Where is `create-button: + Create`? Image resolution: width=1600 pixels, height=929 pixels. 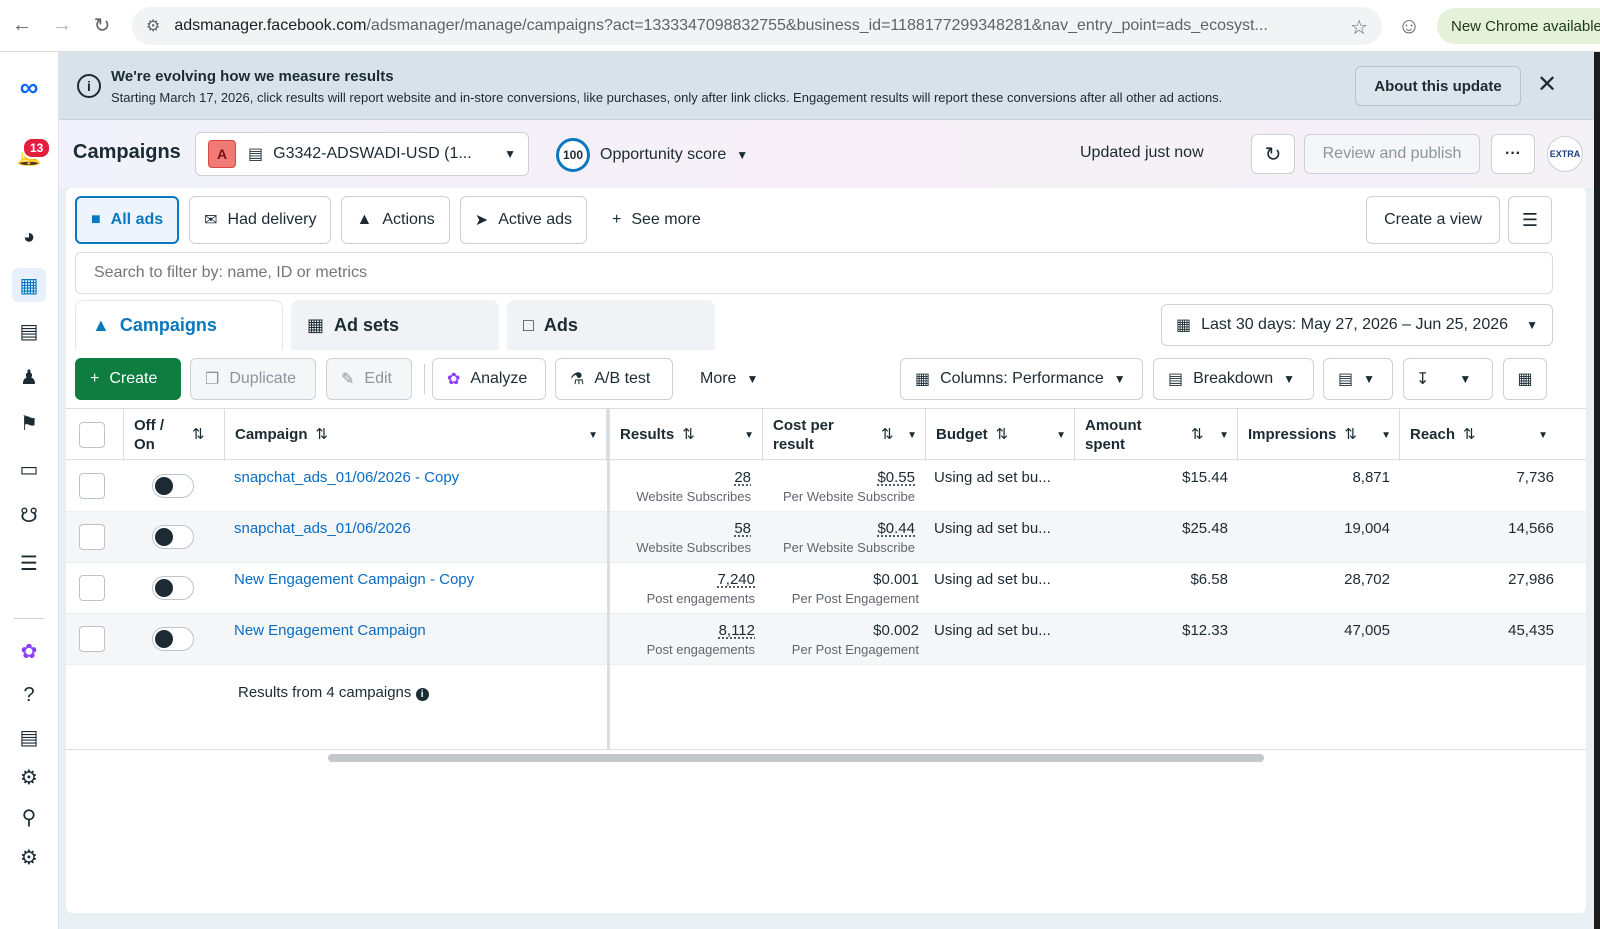 create-button: + Create is located at coordinates (128, 379).